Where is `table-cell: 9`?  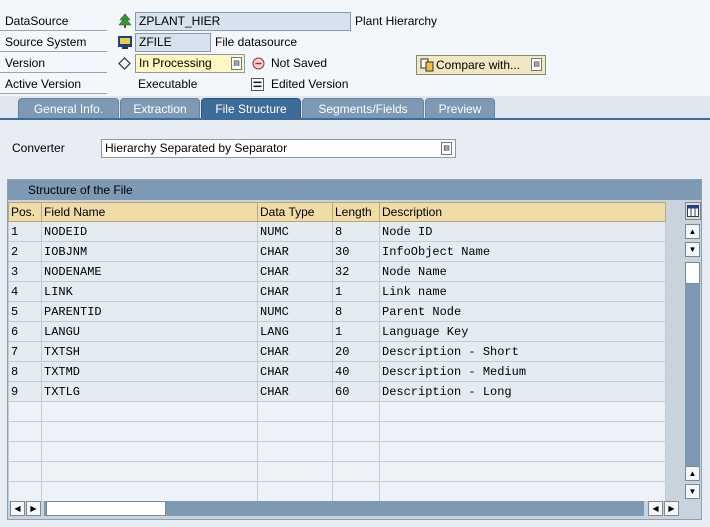 table-cell: 9 is located at coordinates (25, 391).